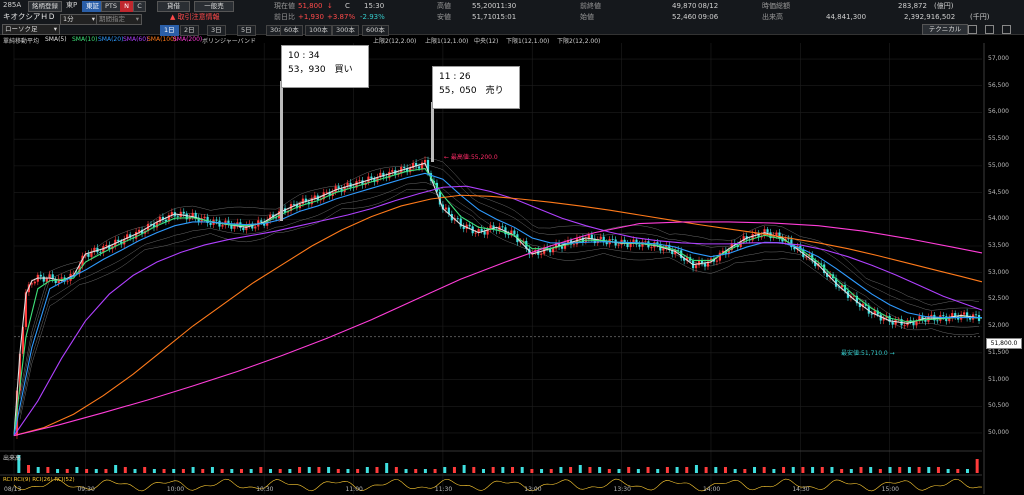  I want to click on y-tick-label: 51,500, so click(998, 352).